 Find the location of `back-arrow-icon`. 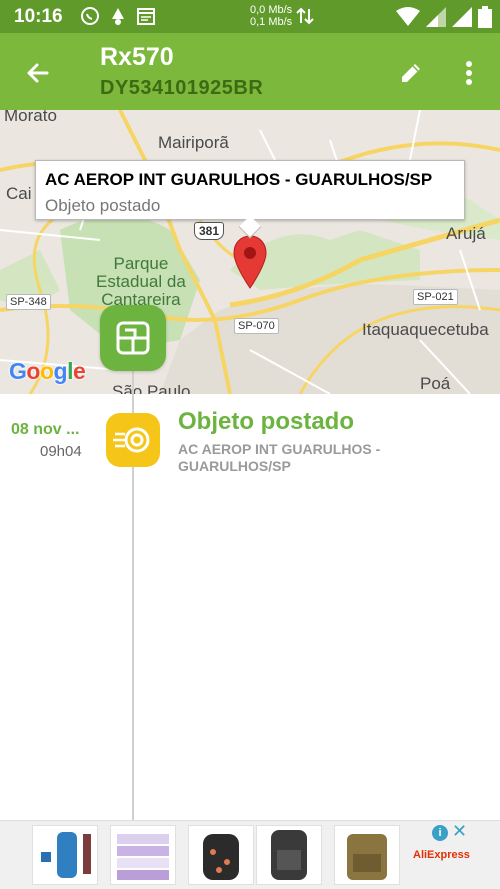

back-arrow-icon is located at coordinates (38, 73).